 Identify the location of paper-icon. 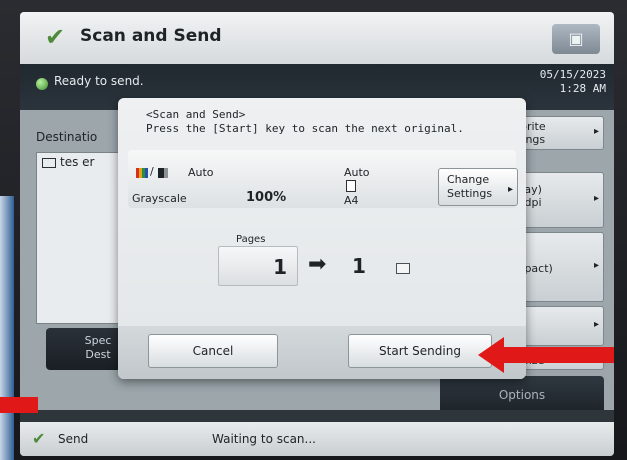
(351, 186).